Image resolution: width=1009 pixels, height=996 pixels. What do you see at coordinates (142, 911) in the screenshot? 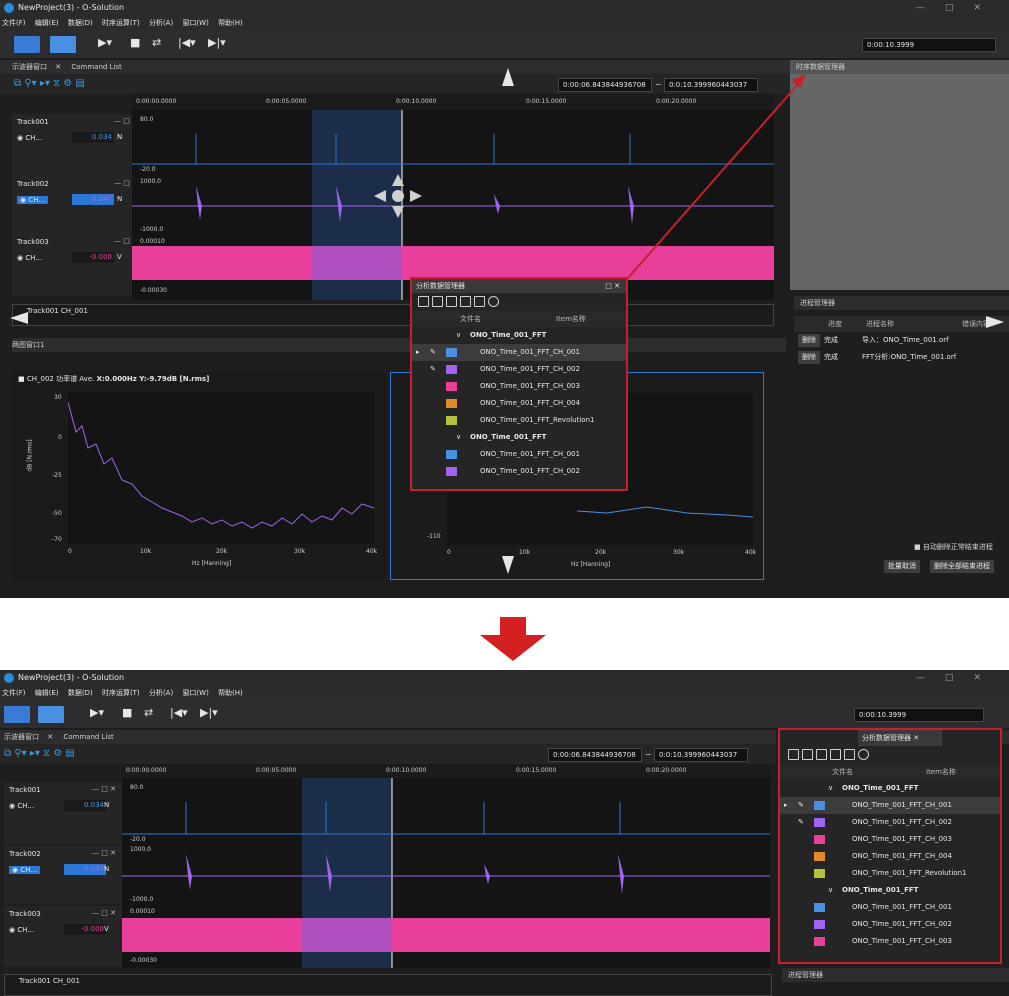
I see `y-max-label: 0.00010` at bounding box center [142, 911].